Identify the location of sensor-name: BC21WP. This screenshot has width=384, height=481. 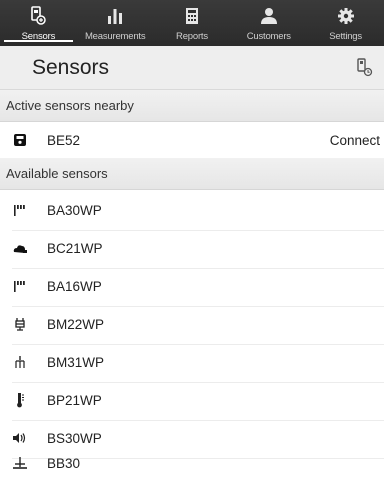
(75, 248).